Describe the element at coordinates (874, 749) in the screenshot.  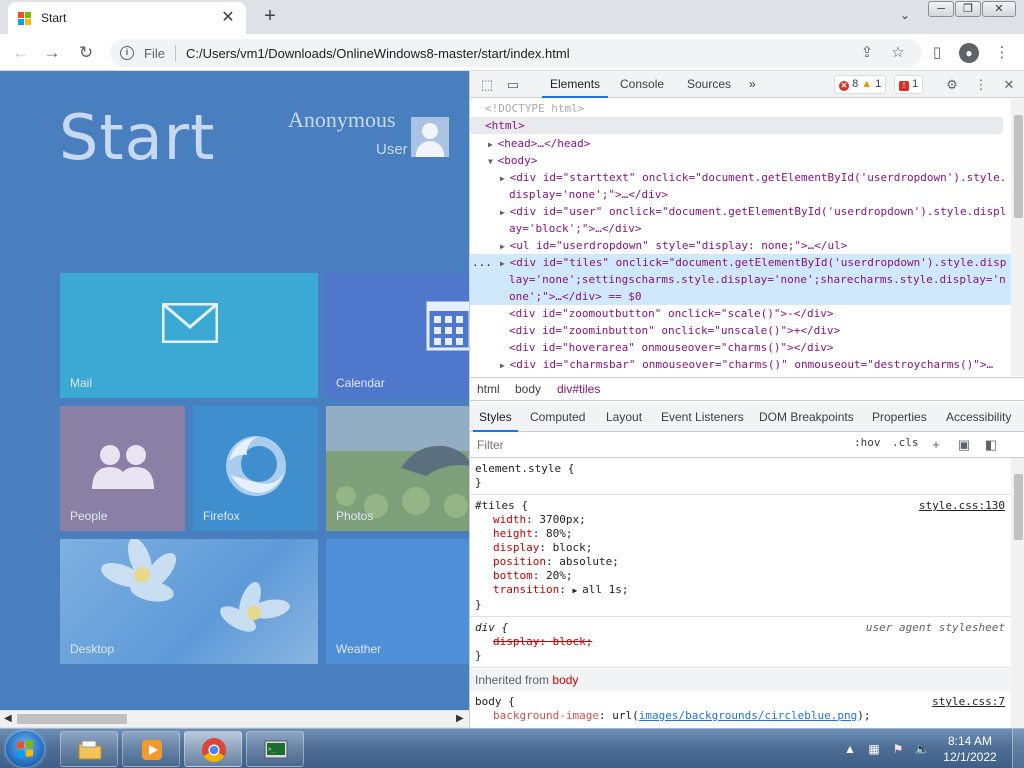
I see `network-icon: ▦` at that location.